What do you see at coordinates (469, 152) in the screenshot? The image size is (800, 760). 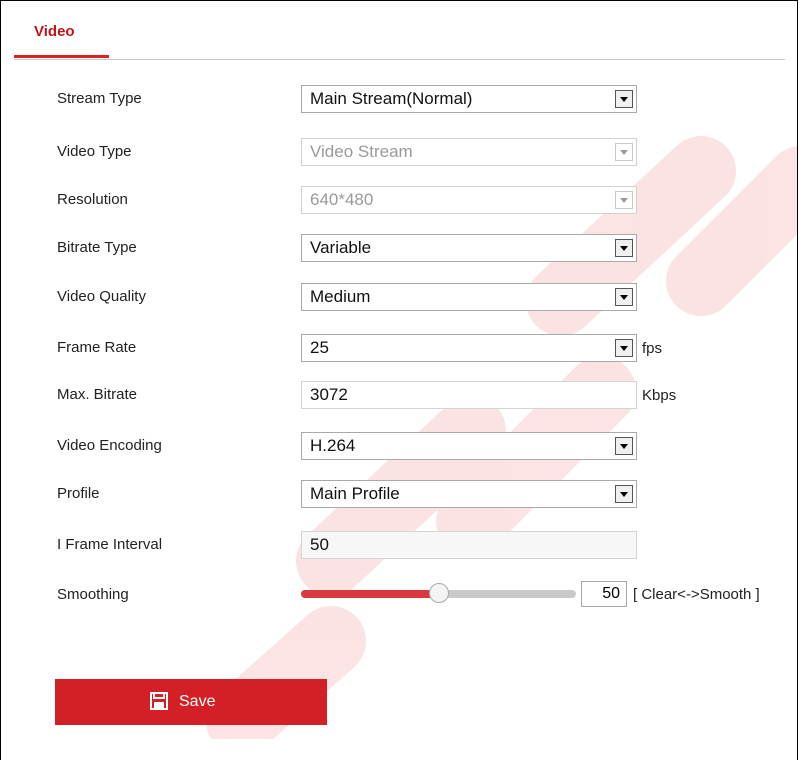 I see `video-type-select: Video Stream` at bounding box center [469, 152].